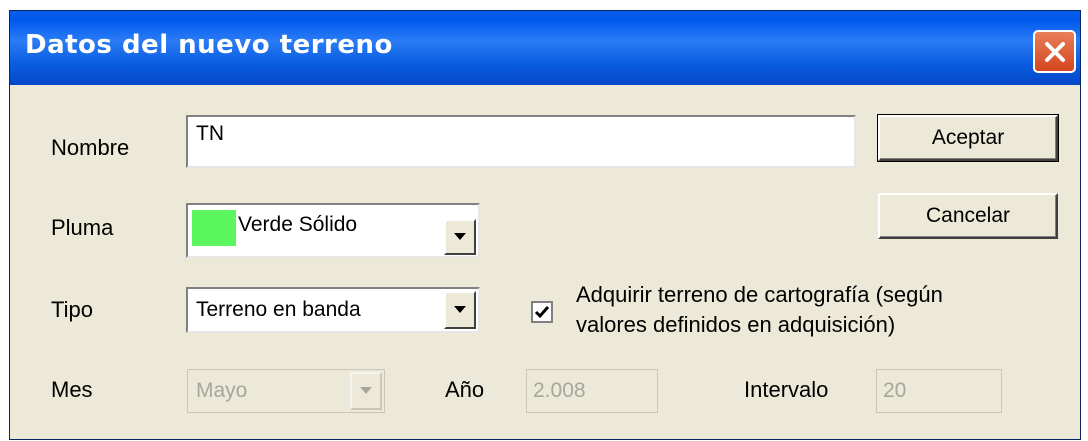 The width and height of the screenshot is (1088, 441). I want to click on nombre-label: Nombre, so click(90, 147).